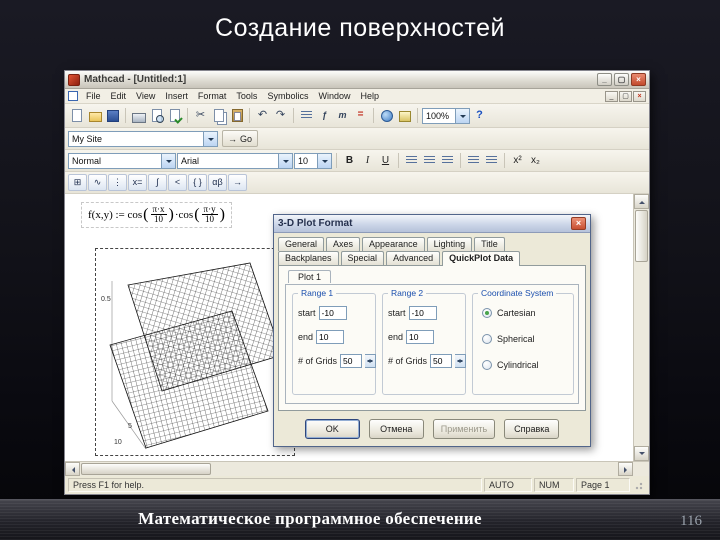 This screenshot has width=720, height=540. What do you see at coordinates (145, 96) in the screenshot?
I see `menu-view: View` at bounding box center [145, 96].